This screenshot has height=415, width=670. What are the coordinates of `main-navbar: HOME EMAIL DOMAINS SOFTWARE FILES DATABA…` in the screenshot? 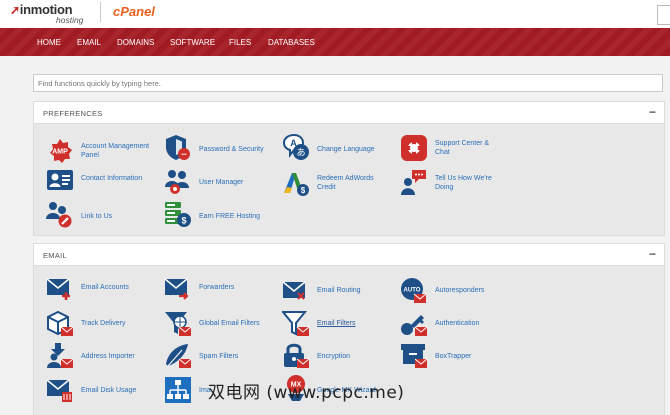 It's located at (335, 42).